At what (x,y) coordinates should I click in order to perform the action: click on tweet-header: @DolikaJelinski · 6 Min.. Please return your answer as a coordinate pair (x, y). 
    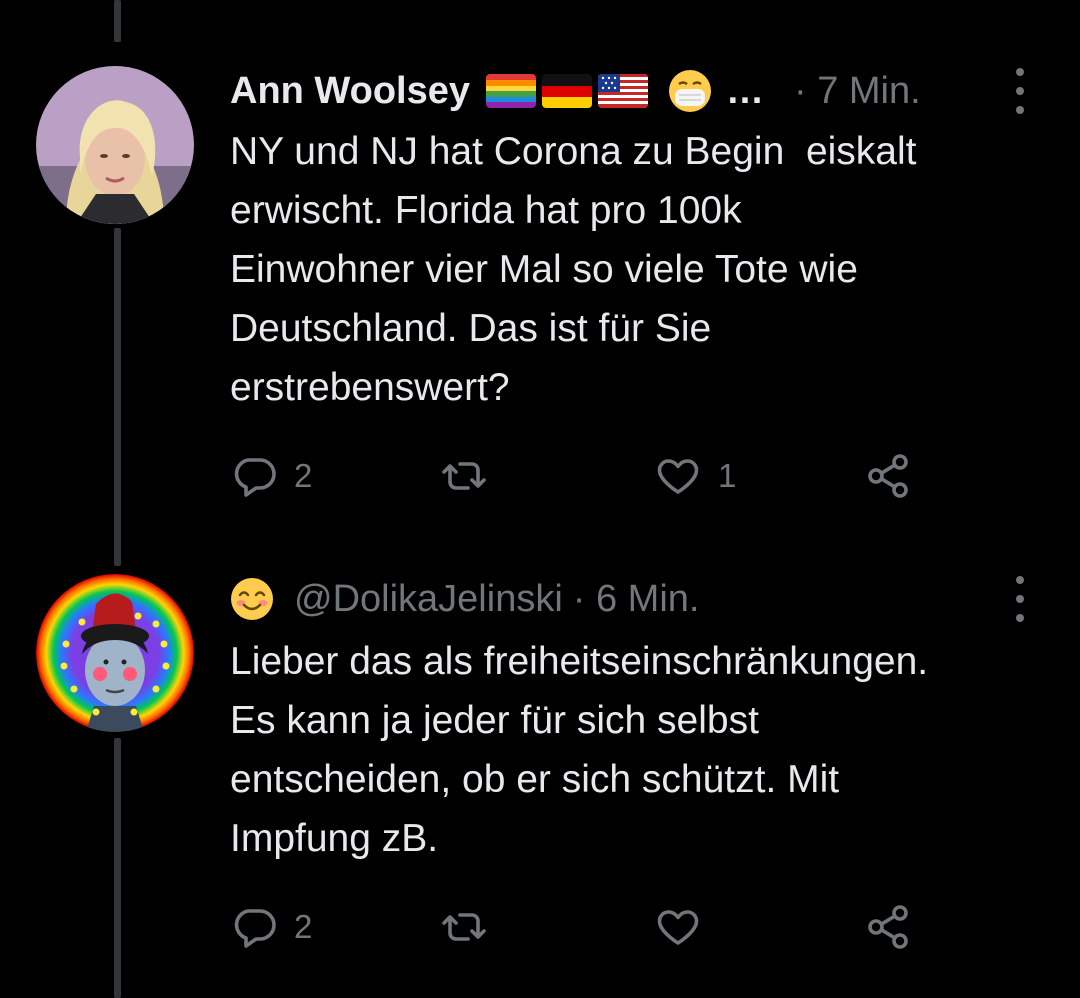
    Looking at the image, I should click on (464, 599).